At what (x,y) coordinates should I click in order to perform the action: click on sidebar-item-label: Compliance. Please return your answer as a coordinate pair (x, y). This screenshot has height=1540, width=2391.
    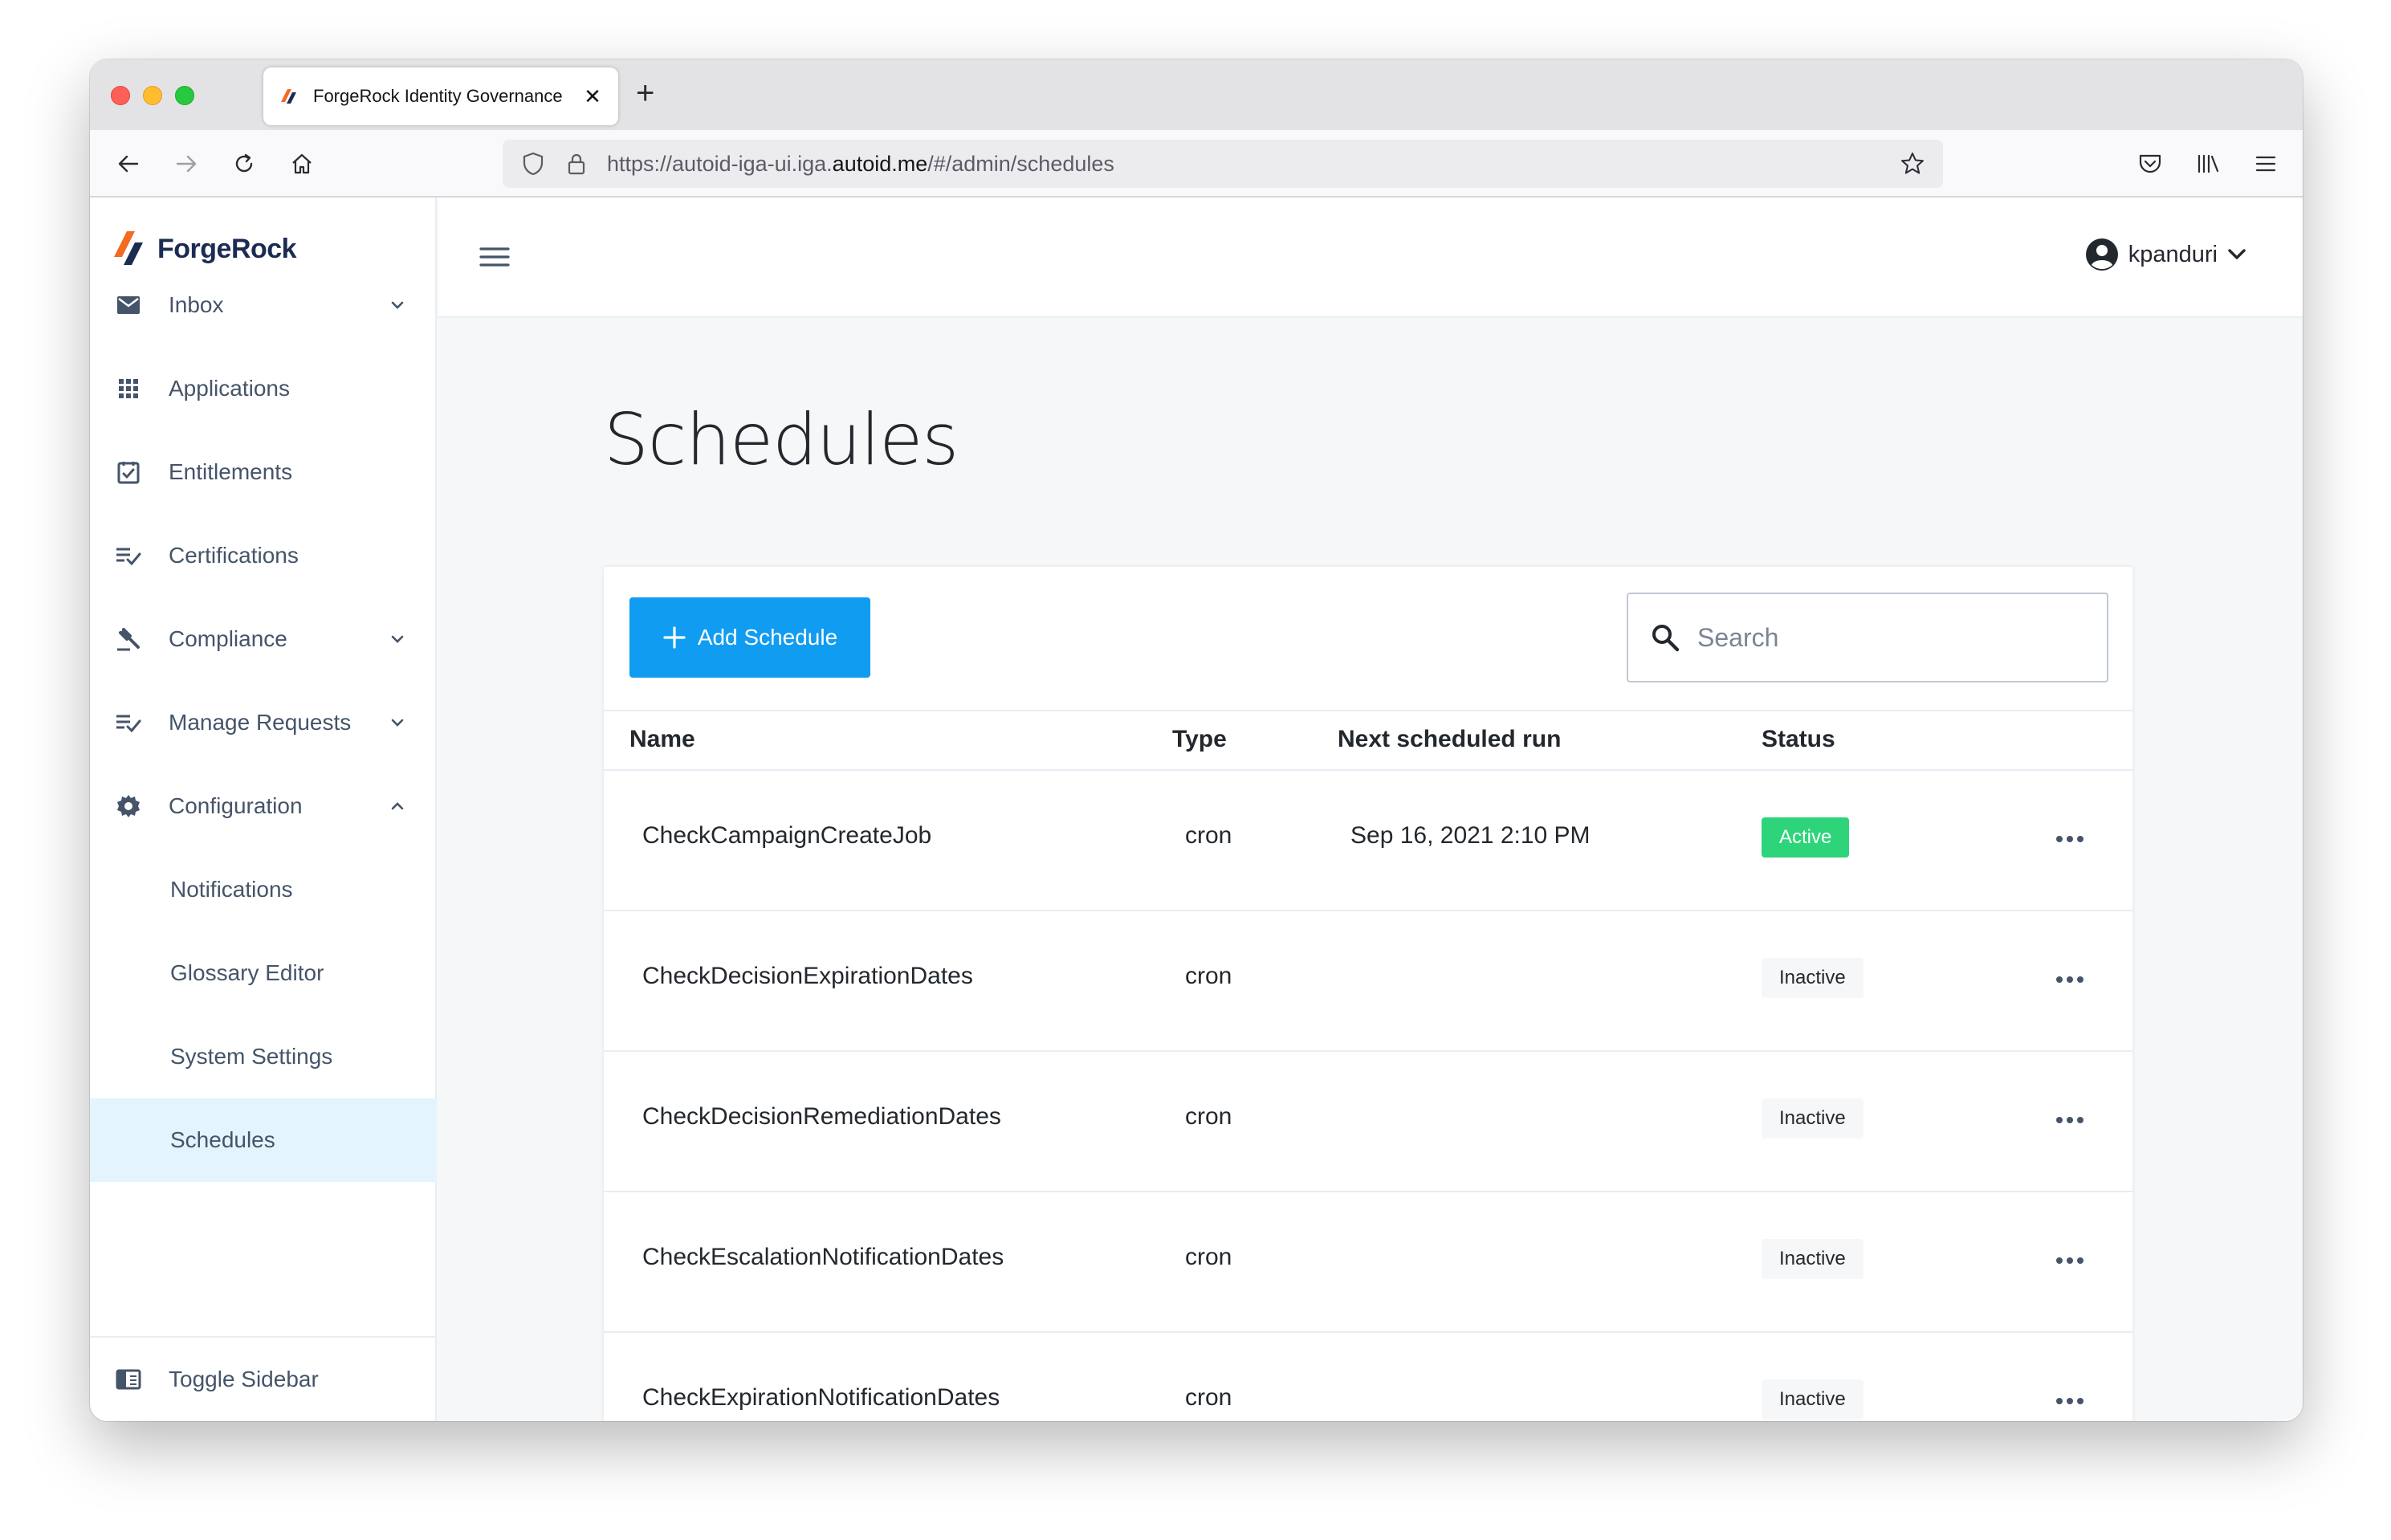
    Looking at the image, I should click on (228, 638).